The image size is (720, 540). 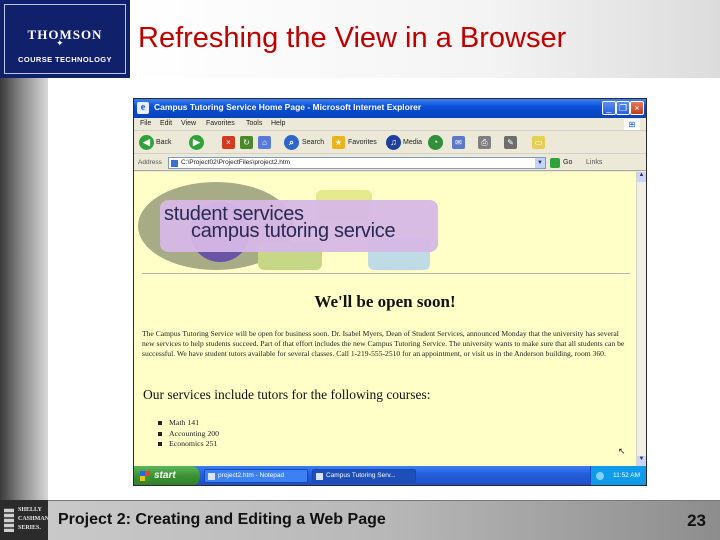 What do you see at coordinates (632, 124) in the screenshot?
I see `windows-flag-icon: ⊞` at bounding box center [632, 124].